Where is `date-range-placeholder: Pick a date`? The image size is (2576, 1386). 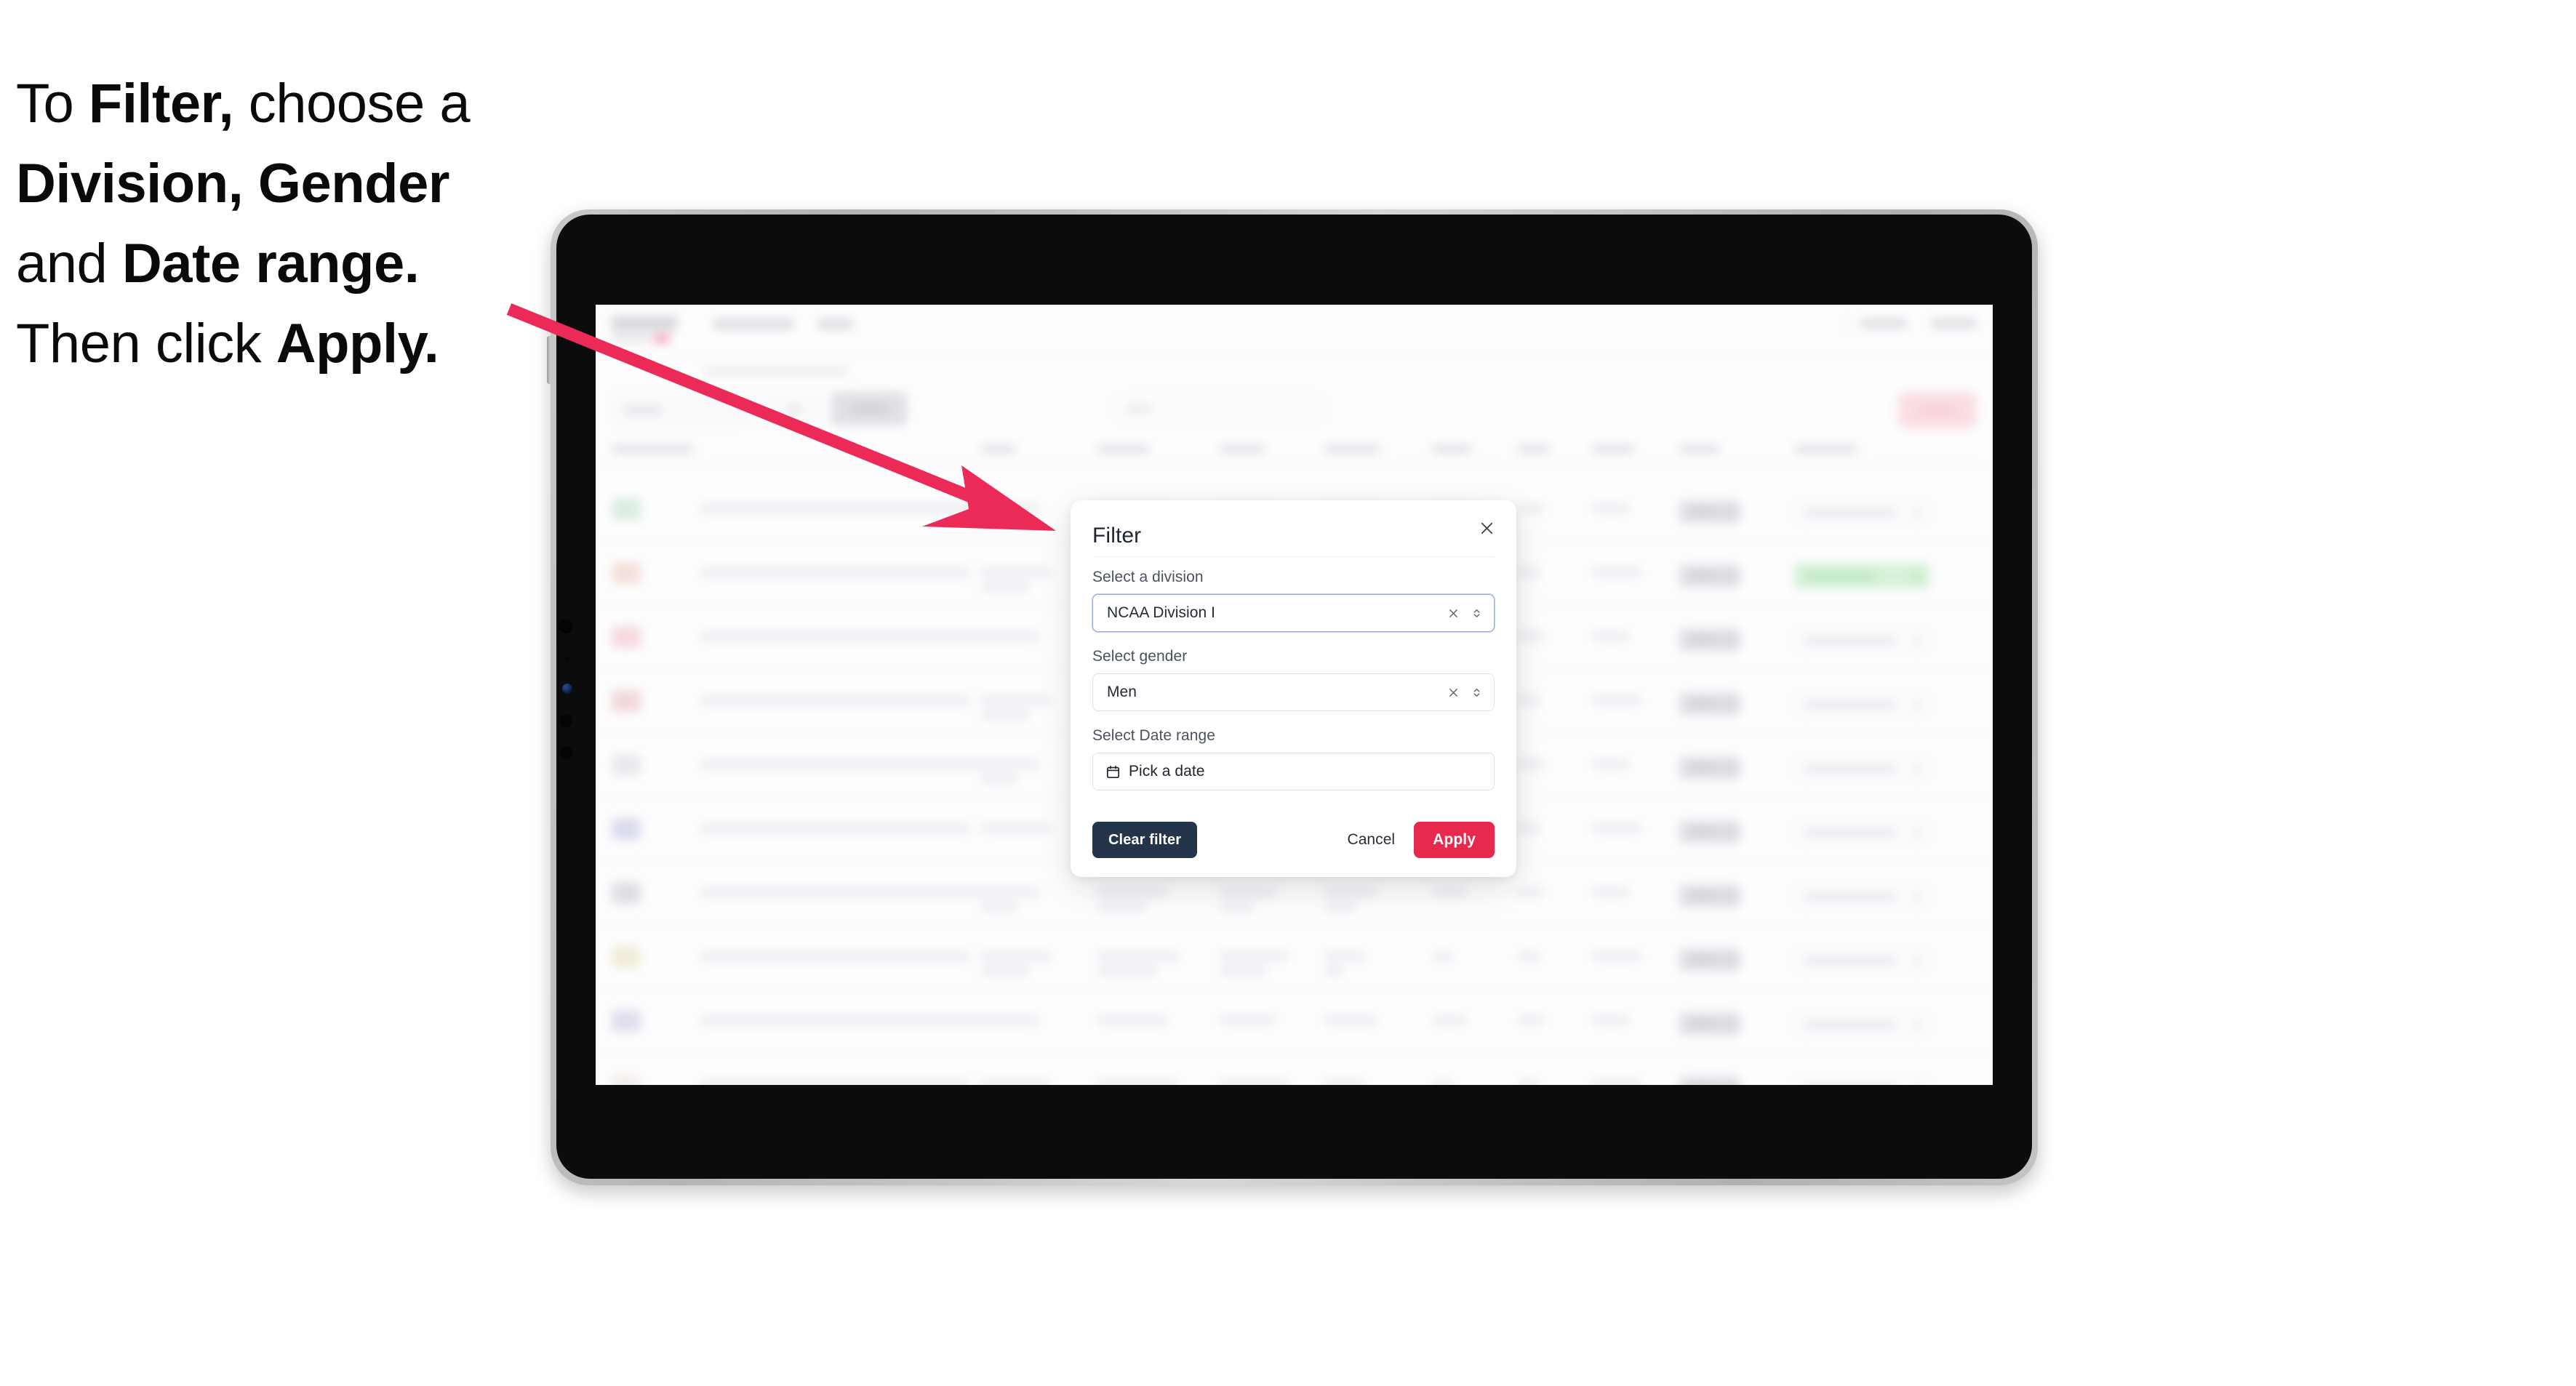
date-range-placeholder: Pick a date is located at coordinates (1167, 771).